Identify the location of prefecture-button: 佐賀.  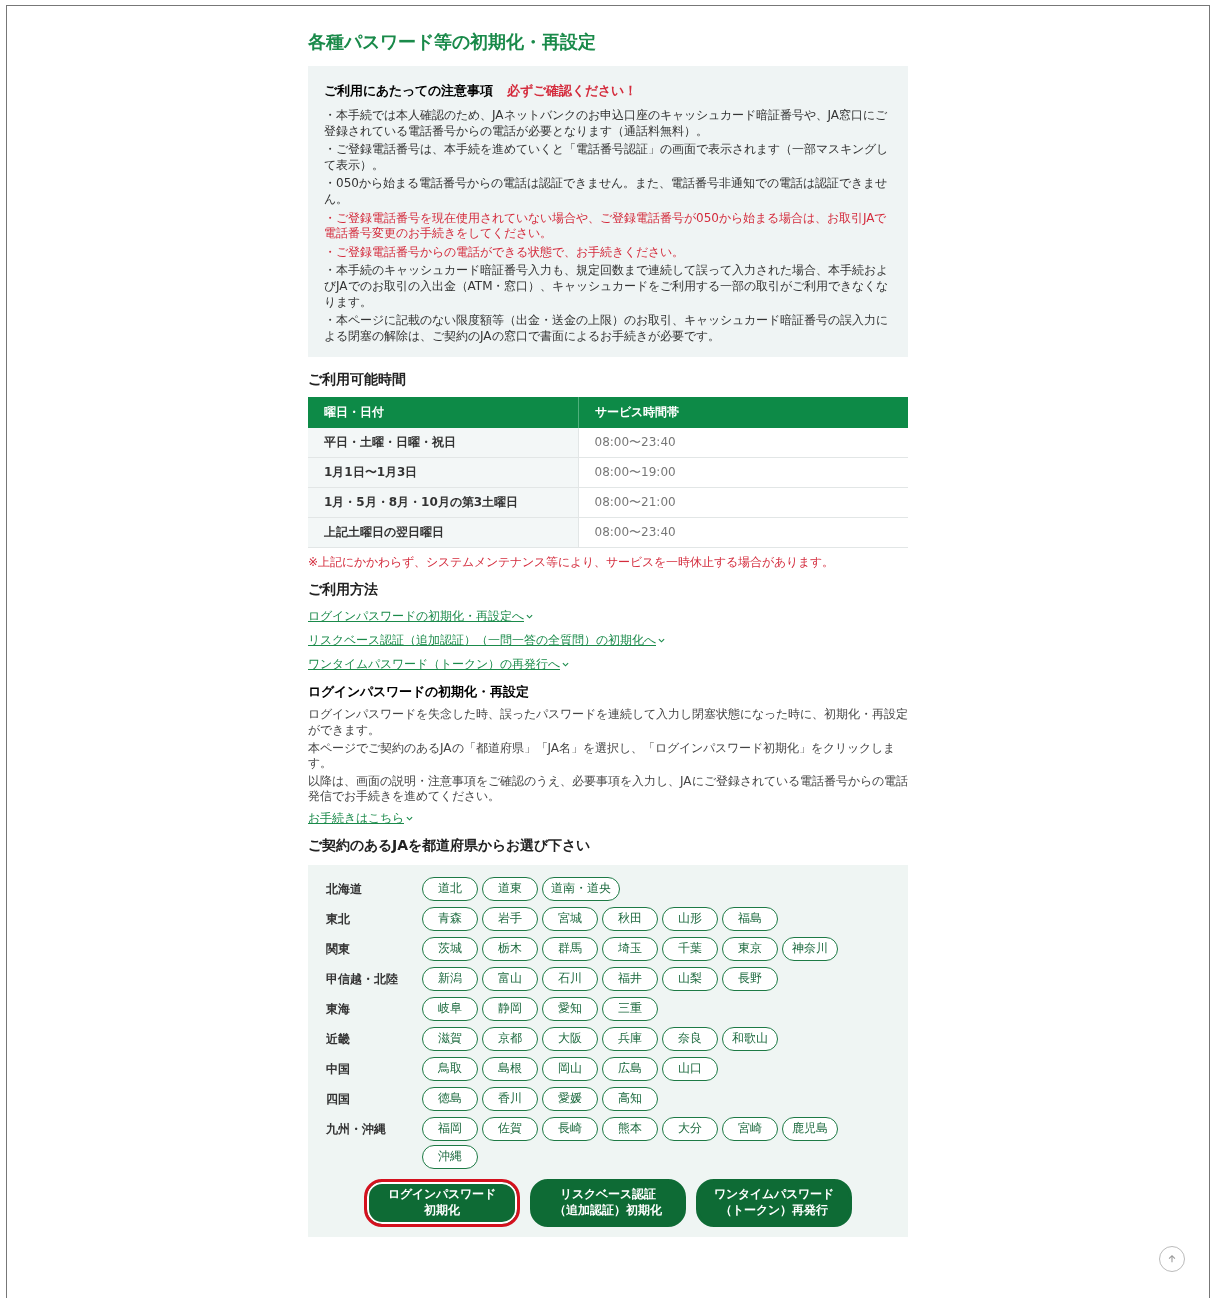
(510, 1128).